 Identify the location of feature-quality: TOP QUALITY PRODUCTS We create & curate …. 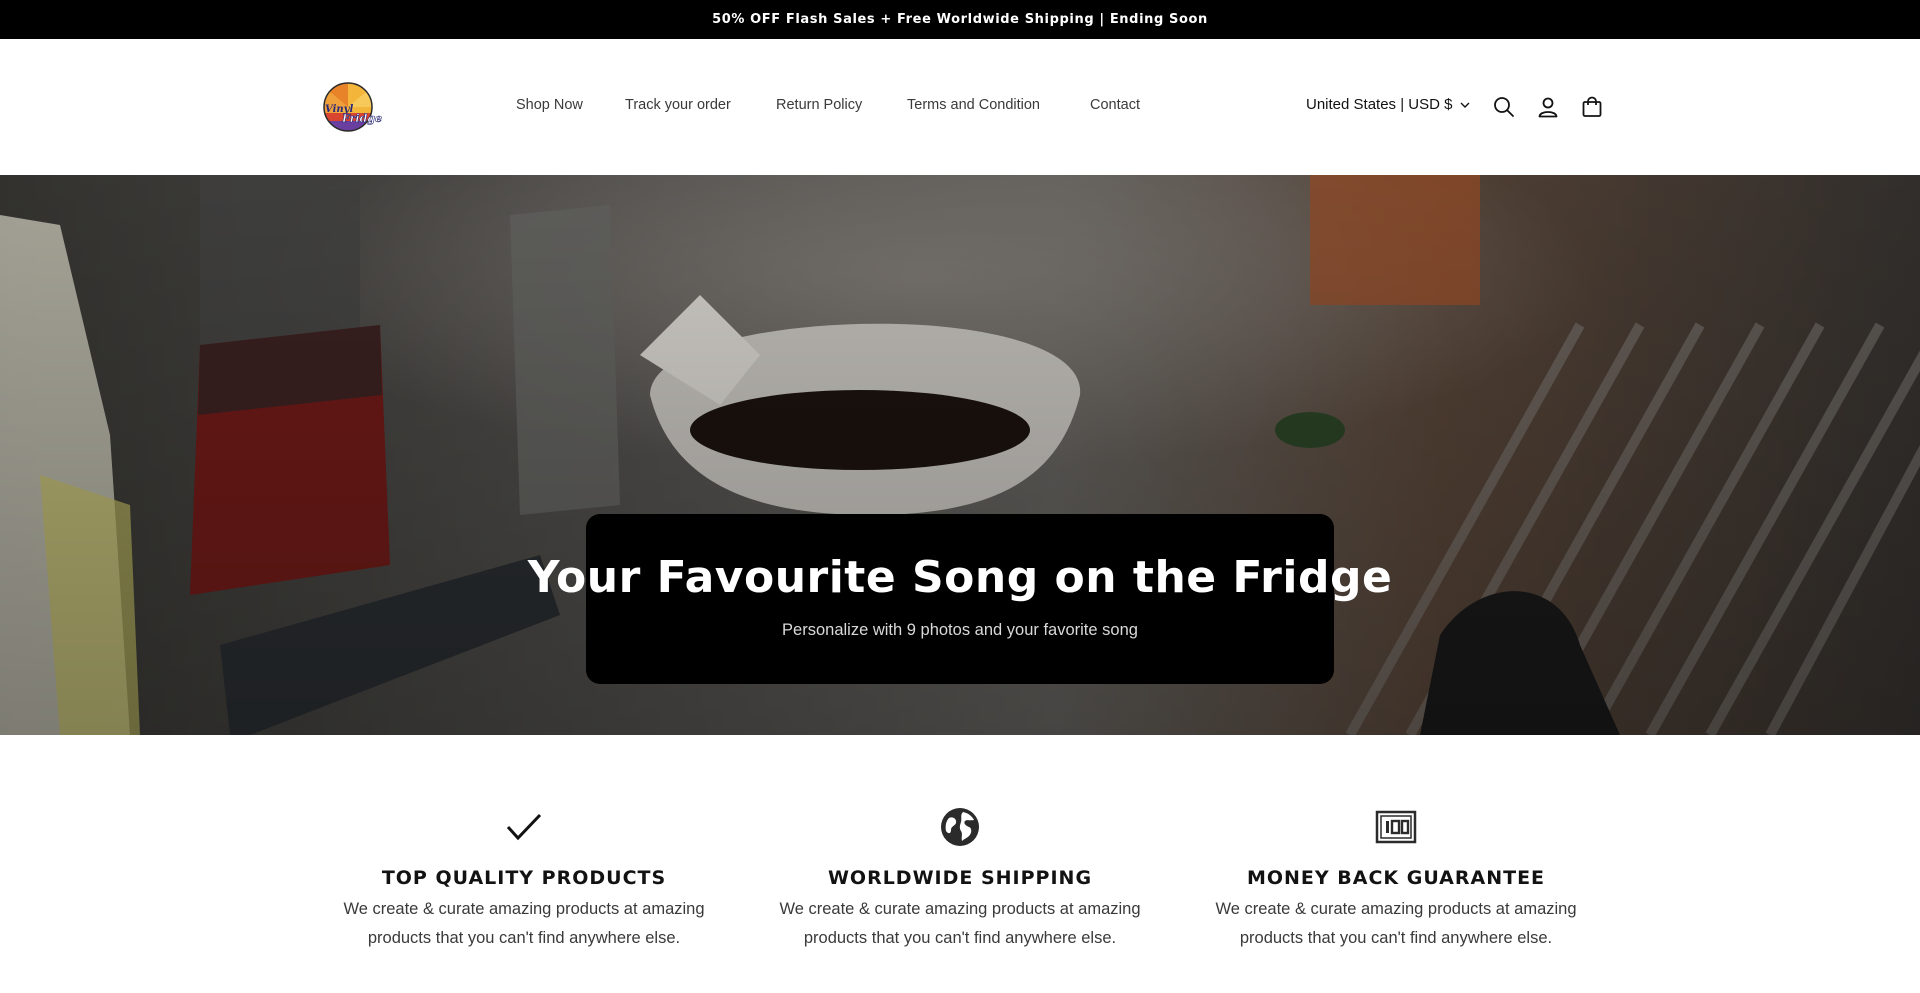
(524, 880).